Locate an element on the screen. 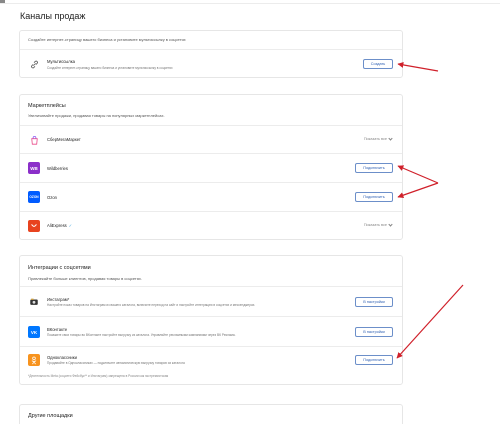 This screenshot has height=424, width=500. sbermegamarket-icon is located at coordinates (34, 140).